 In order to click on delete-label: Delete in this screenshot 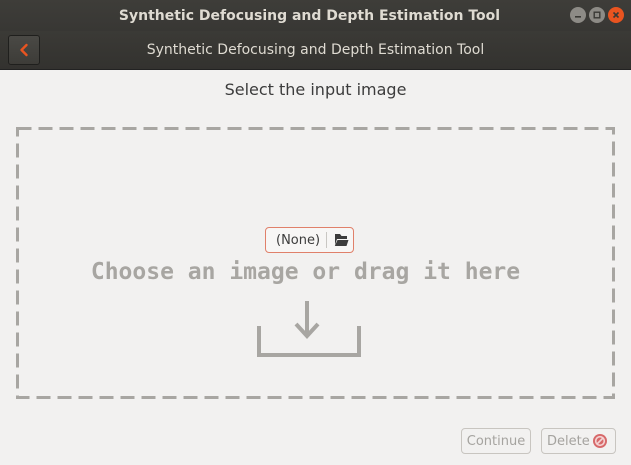, I will do `click(568, 441)`.